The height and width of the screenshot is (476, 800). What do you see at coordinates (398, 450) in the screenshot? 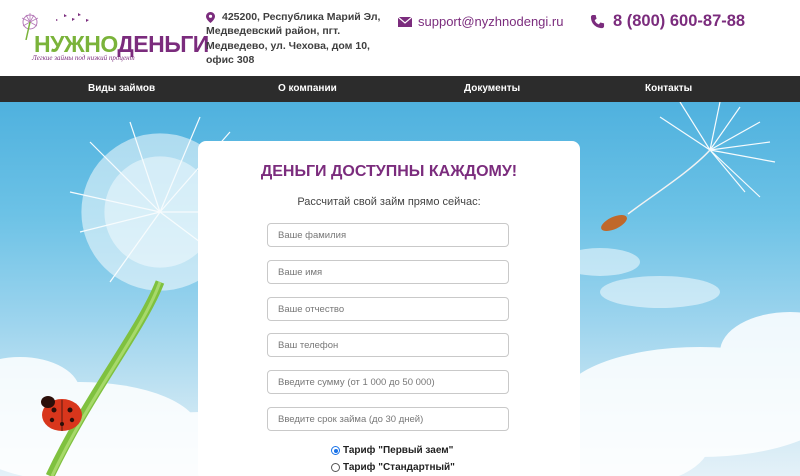
I see `tariff-label: Тариф "Первый заем"` at bounding box center [398, 450].